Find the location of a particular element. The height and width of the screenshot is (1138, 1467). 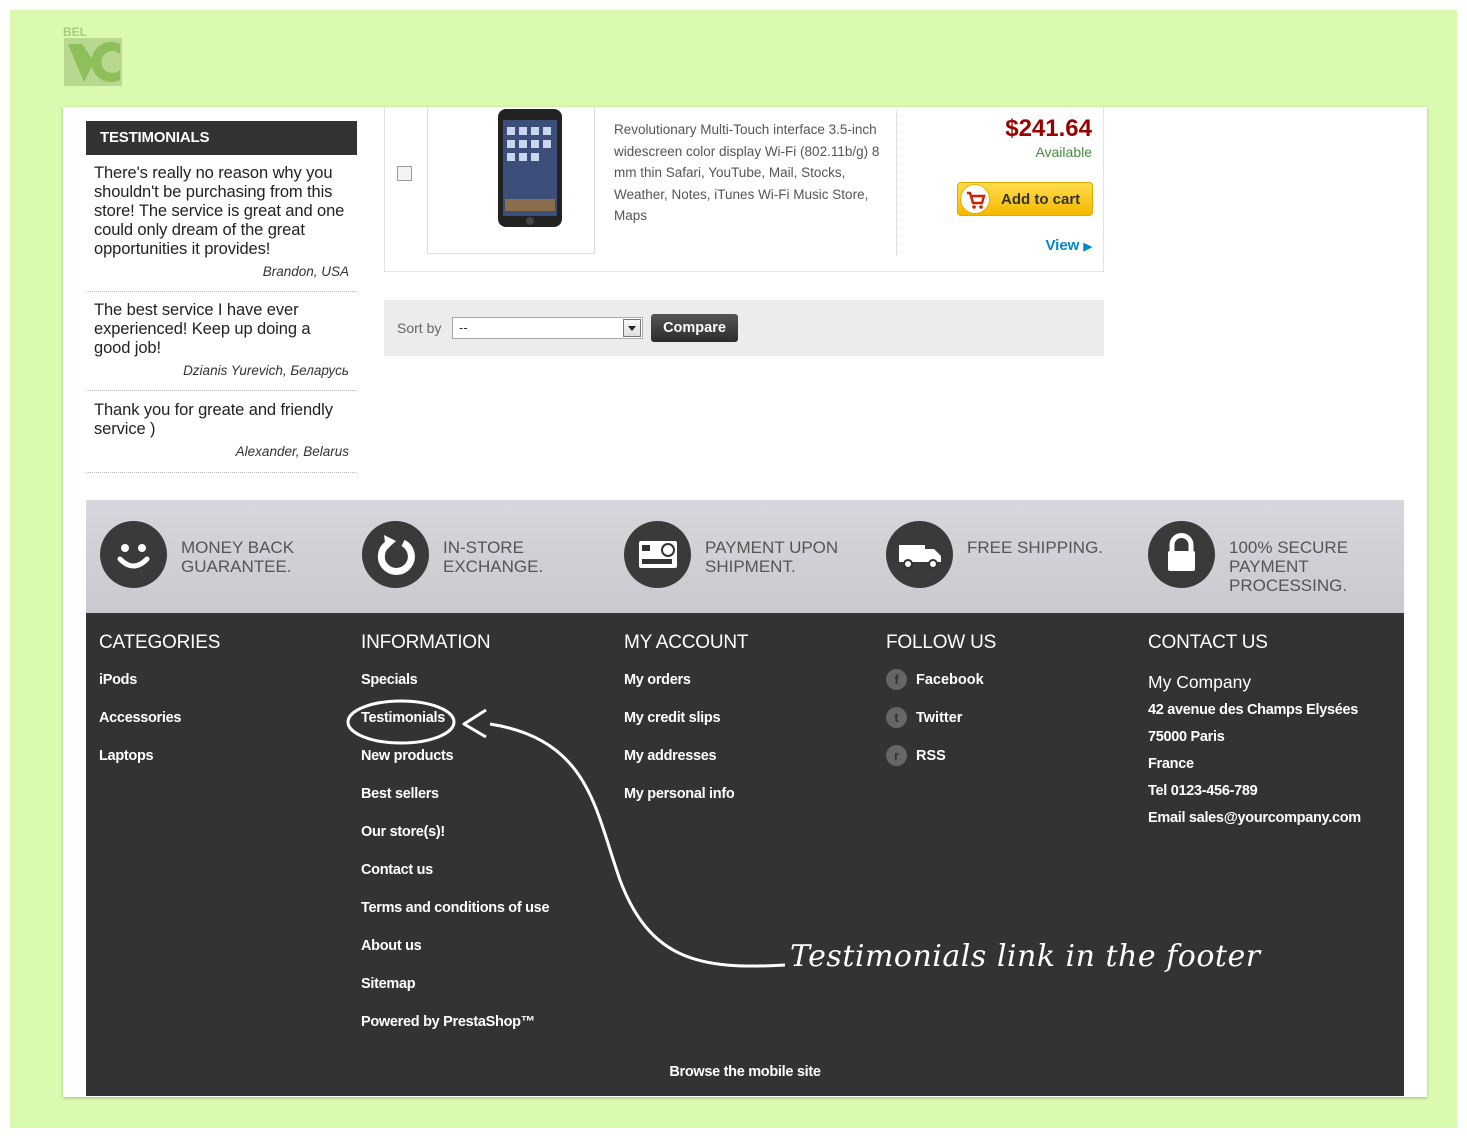

annotation-label: Testimonials link in the footer is located at coordinates (1025, 956).